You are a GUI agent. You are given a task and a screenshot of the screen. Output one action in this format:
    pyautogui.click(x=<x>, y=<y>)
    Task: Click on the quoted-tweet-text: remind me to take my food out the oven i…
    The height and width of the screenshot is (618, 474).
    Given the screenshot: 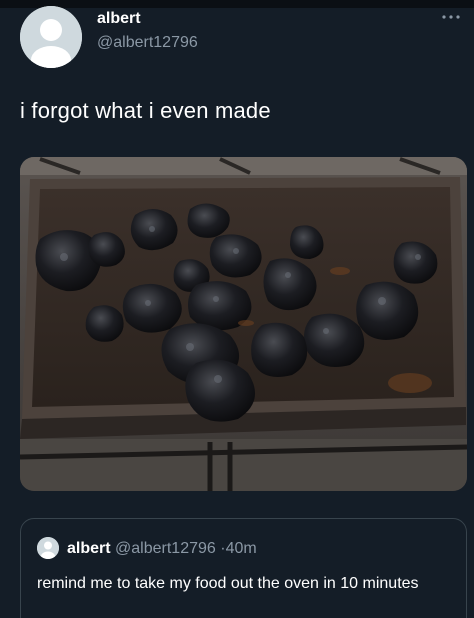 What is the action you would take?
    pyautogui.click(x=228, y=583)
    